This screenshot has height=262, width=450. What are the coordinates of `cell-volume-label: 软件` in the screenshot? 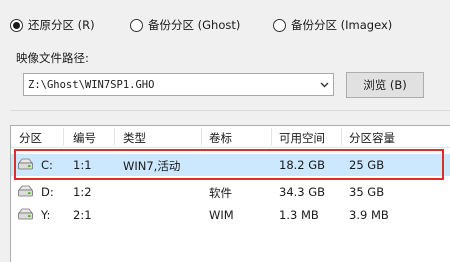 It's located at (220, 193).